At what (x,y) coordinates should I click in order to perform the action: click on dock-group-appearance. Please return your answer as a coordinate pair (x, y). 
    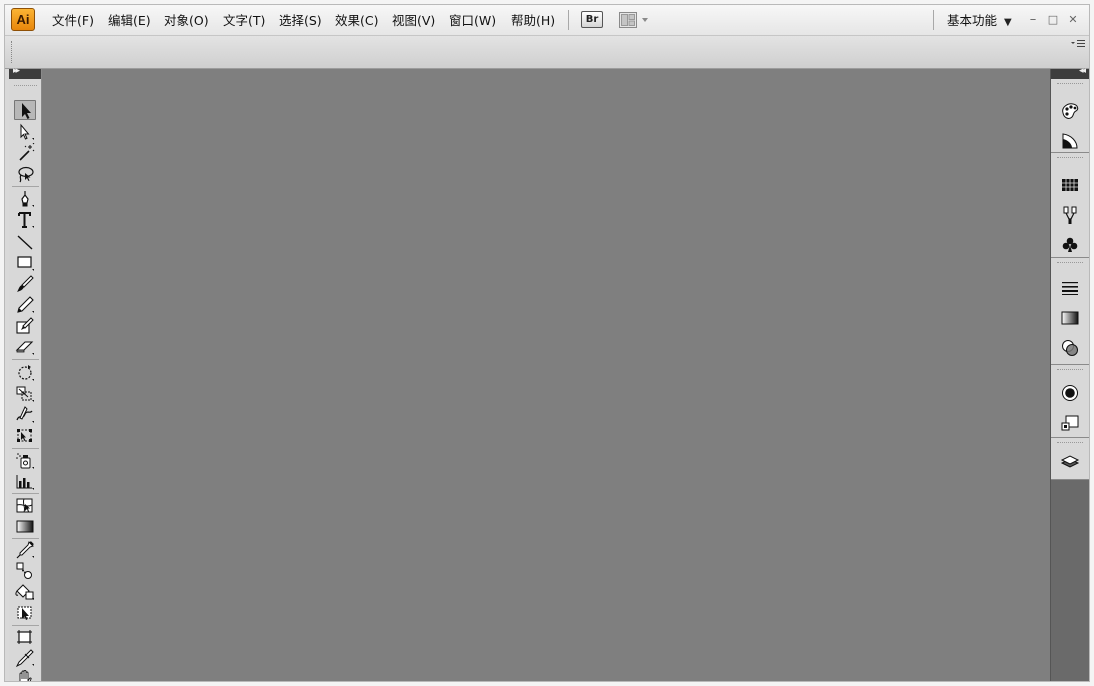
    Looking at the image, I should click on (1070, 401).